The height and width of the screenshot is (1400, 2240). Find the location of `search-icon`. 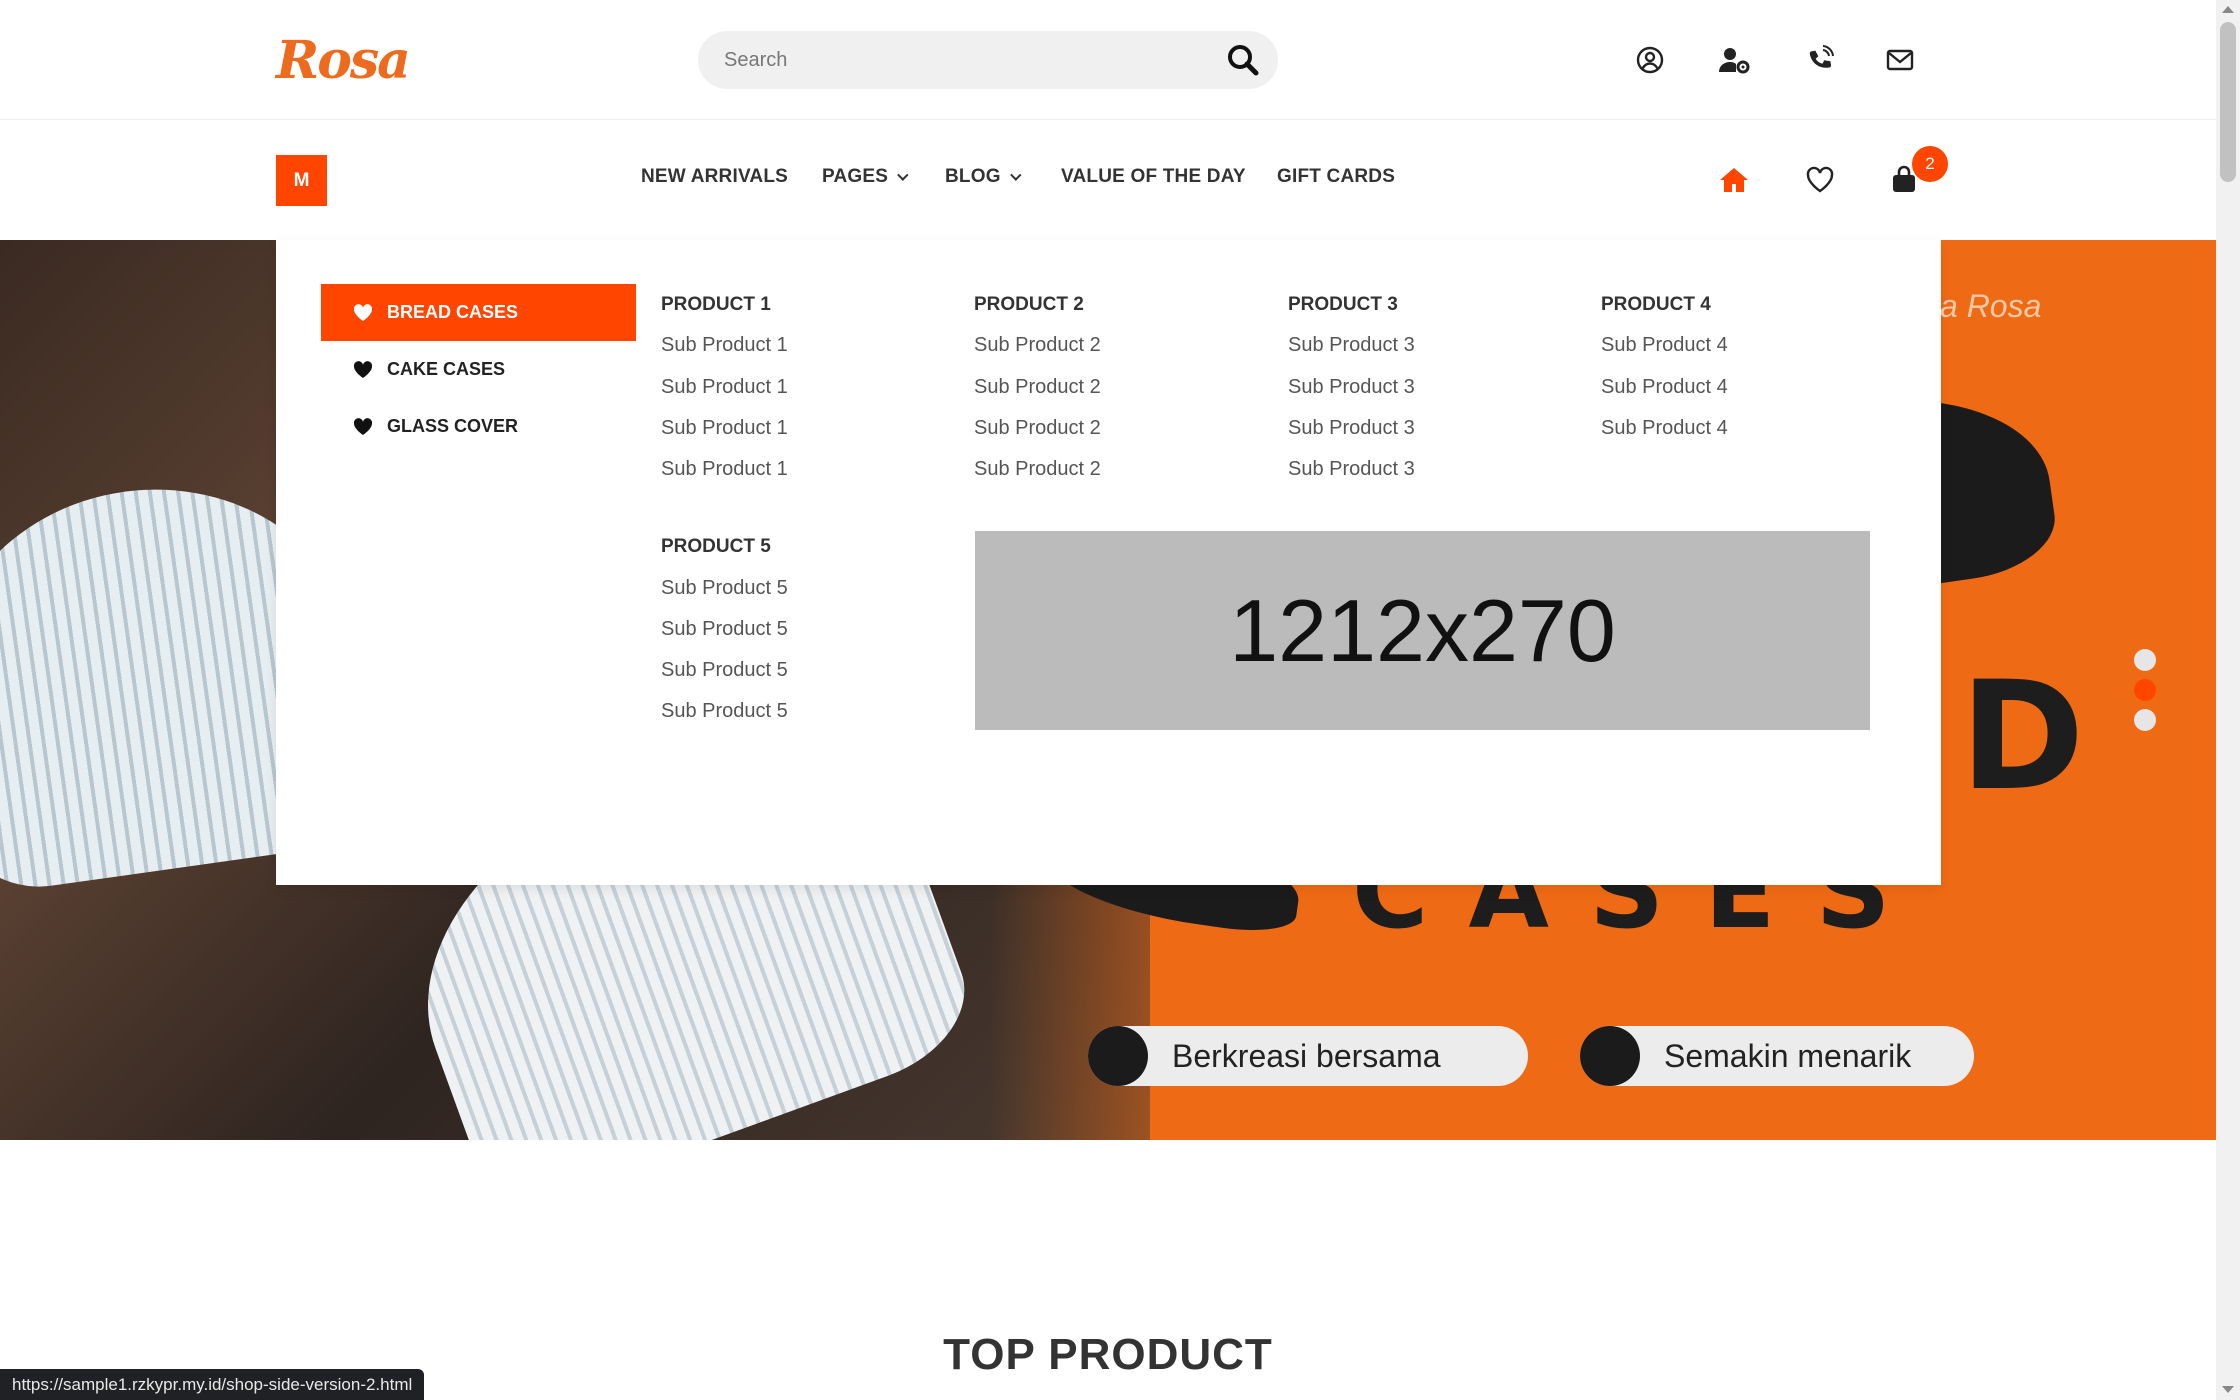

search-icon is located at coordinates (1243, 60).